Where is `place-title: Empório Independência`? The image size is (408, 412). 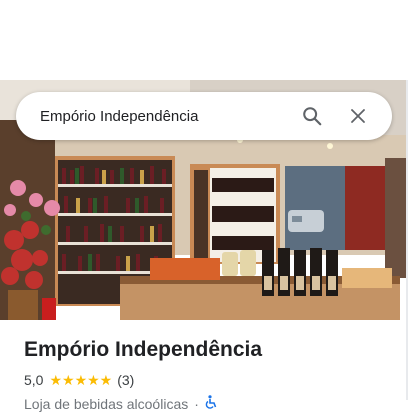 place-title: Empório Independência is located at coordinates (143, 349).